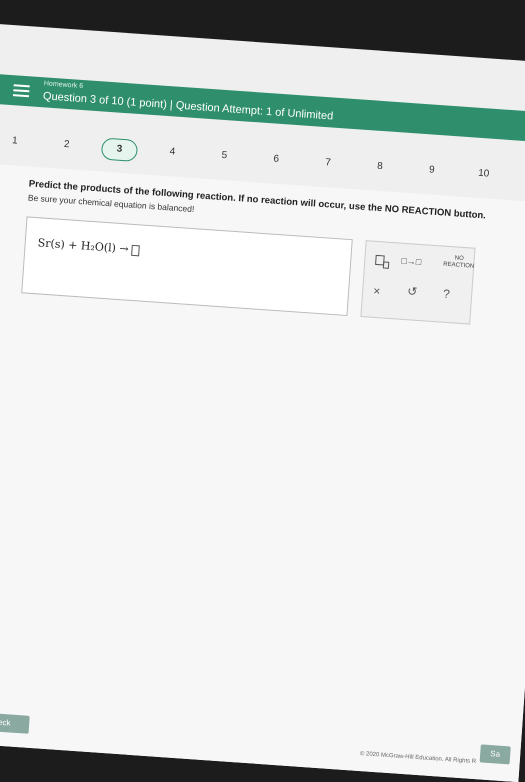 The width and height of the screenshot is (525, 782). I want to click on clear-icon: ×, so click(377, 291).